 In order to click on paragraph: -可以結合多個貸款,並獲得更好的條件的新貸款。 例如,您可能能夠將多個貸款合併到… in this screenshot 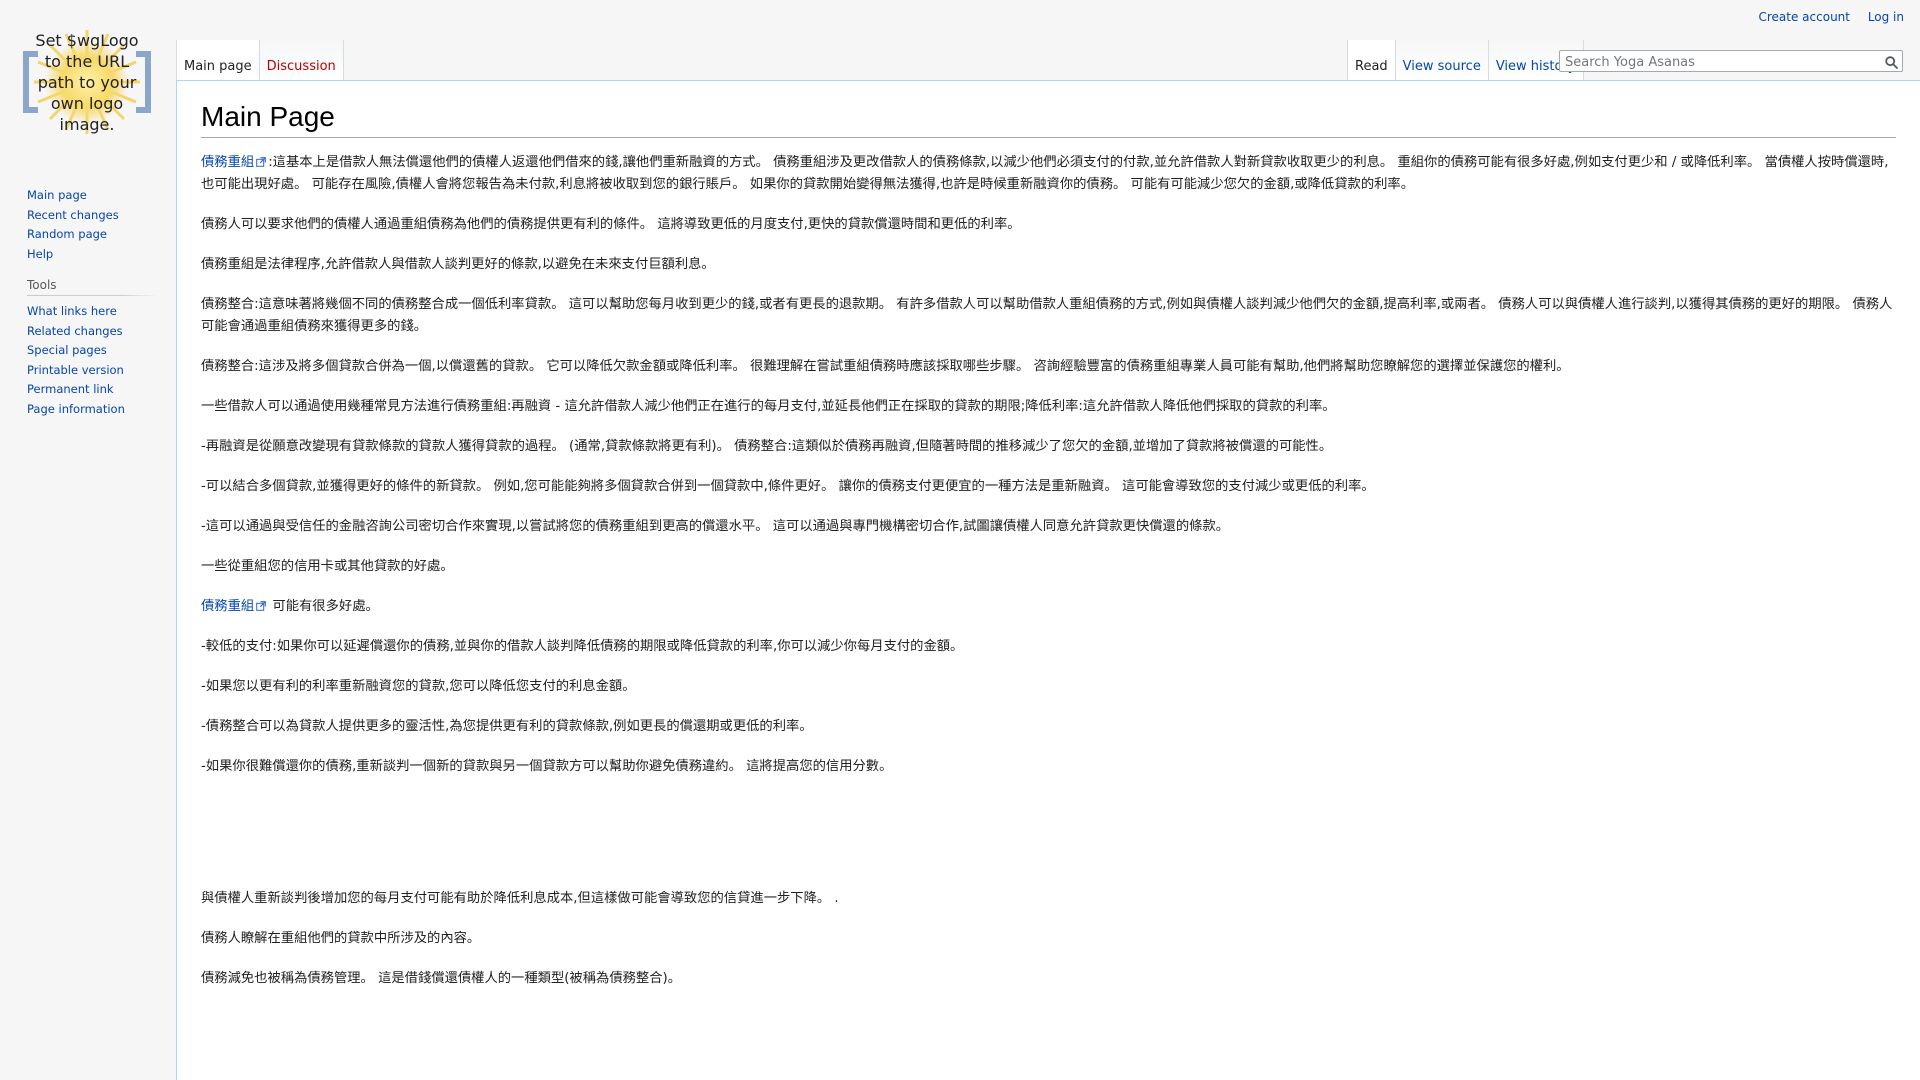, I will do `click(788, 486)`.